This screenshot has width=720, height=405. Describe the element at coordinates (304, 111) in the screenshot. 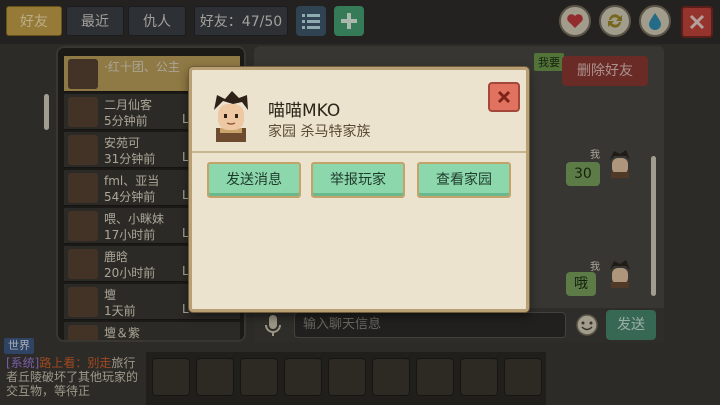

I see `dialog-player-name: 喵喵MKO` at that location.